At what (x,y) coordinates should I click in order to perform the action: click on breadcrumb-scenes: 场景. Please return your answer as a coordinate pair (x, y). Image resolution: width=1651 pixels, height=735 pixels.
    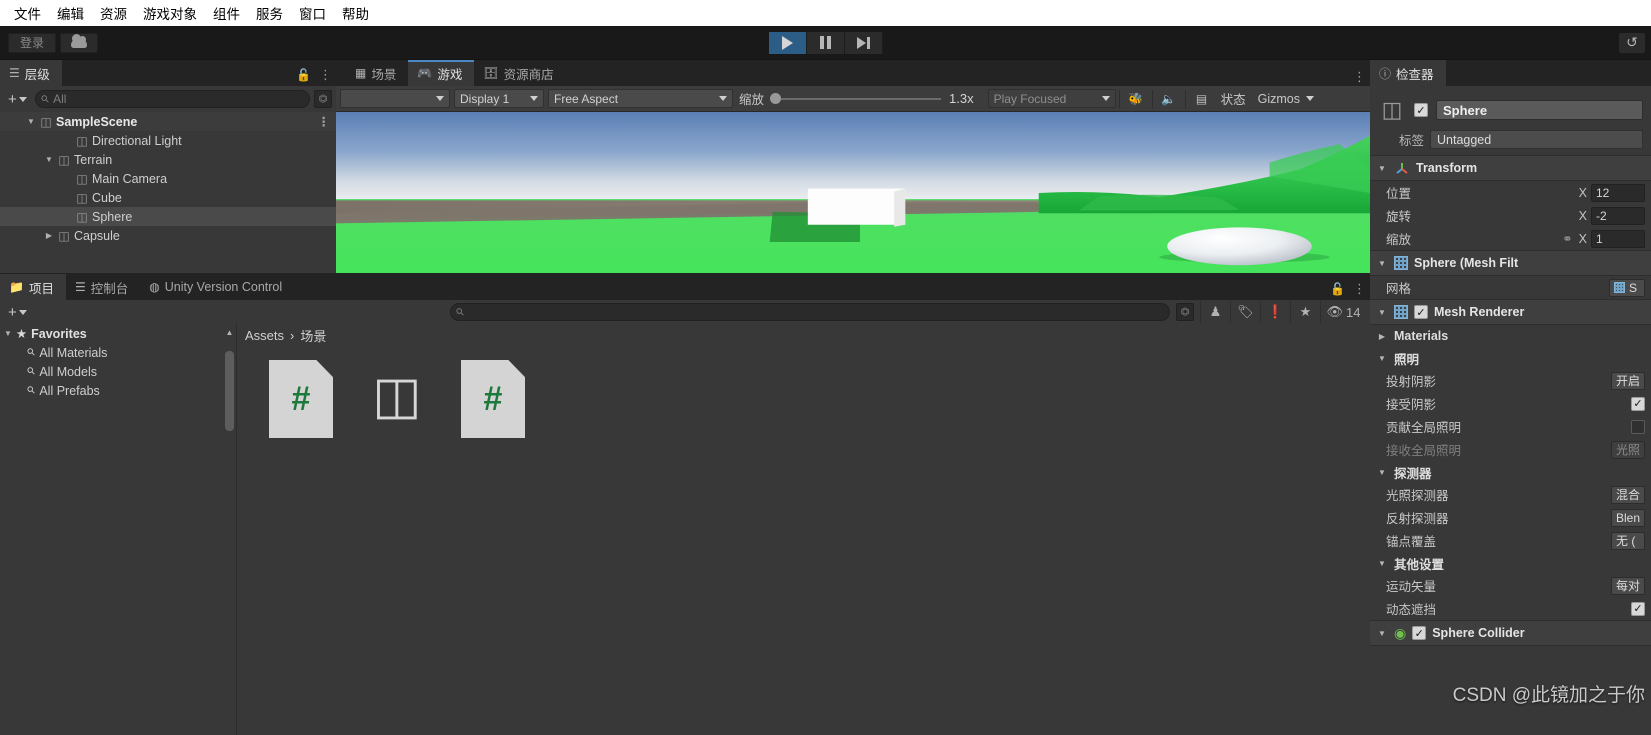
    Looking at the image, I should click on (313, 335).